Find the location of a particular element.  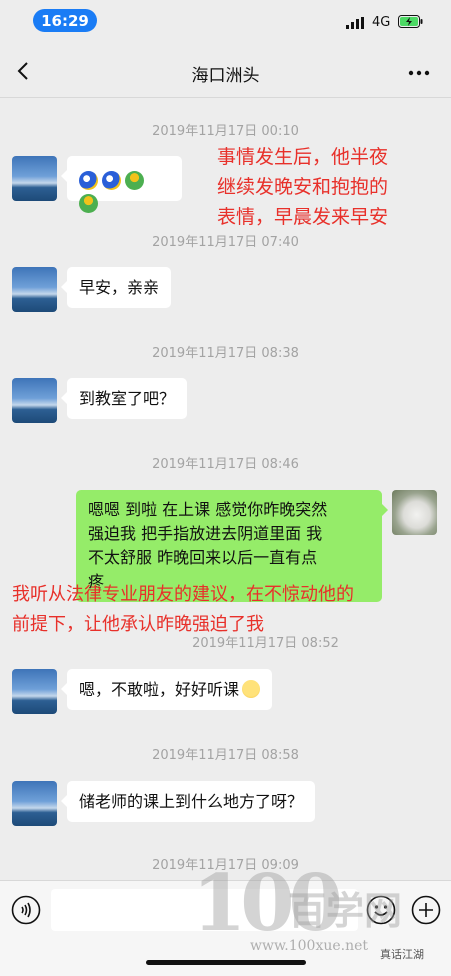

timestamp: 2019年11月17日 08:58 is located at coordinates (225, 755).